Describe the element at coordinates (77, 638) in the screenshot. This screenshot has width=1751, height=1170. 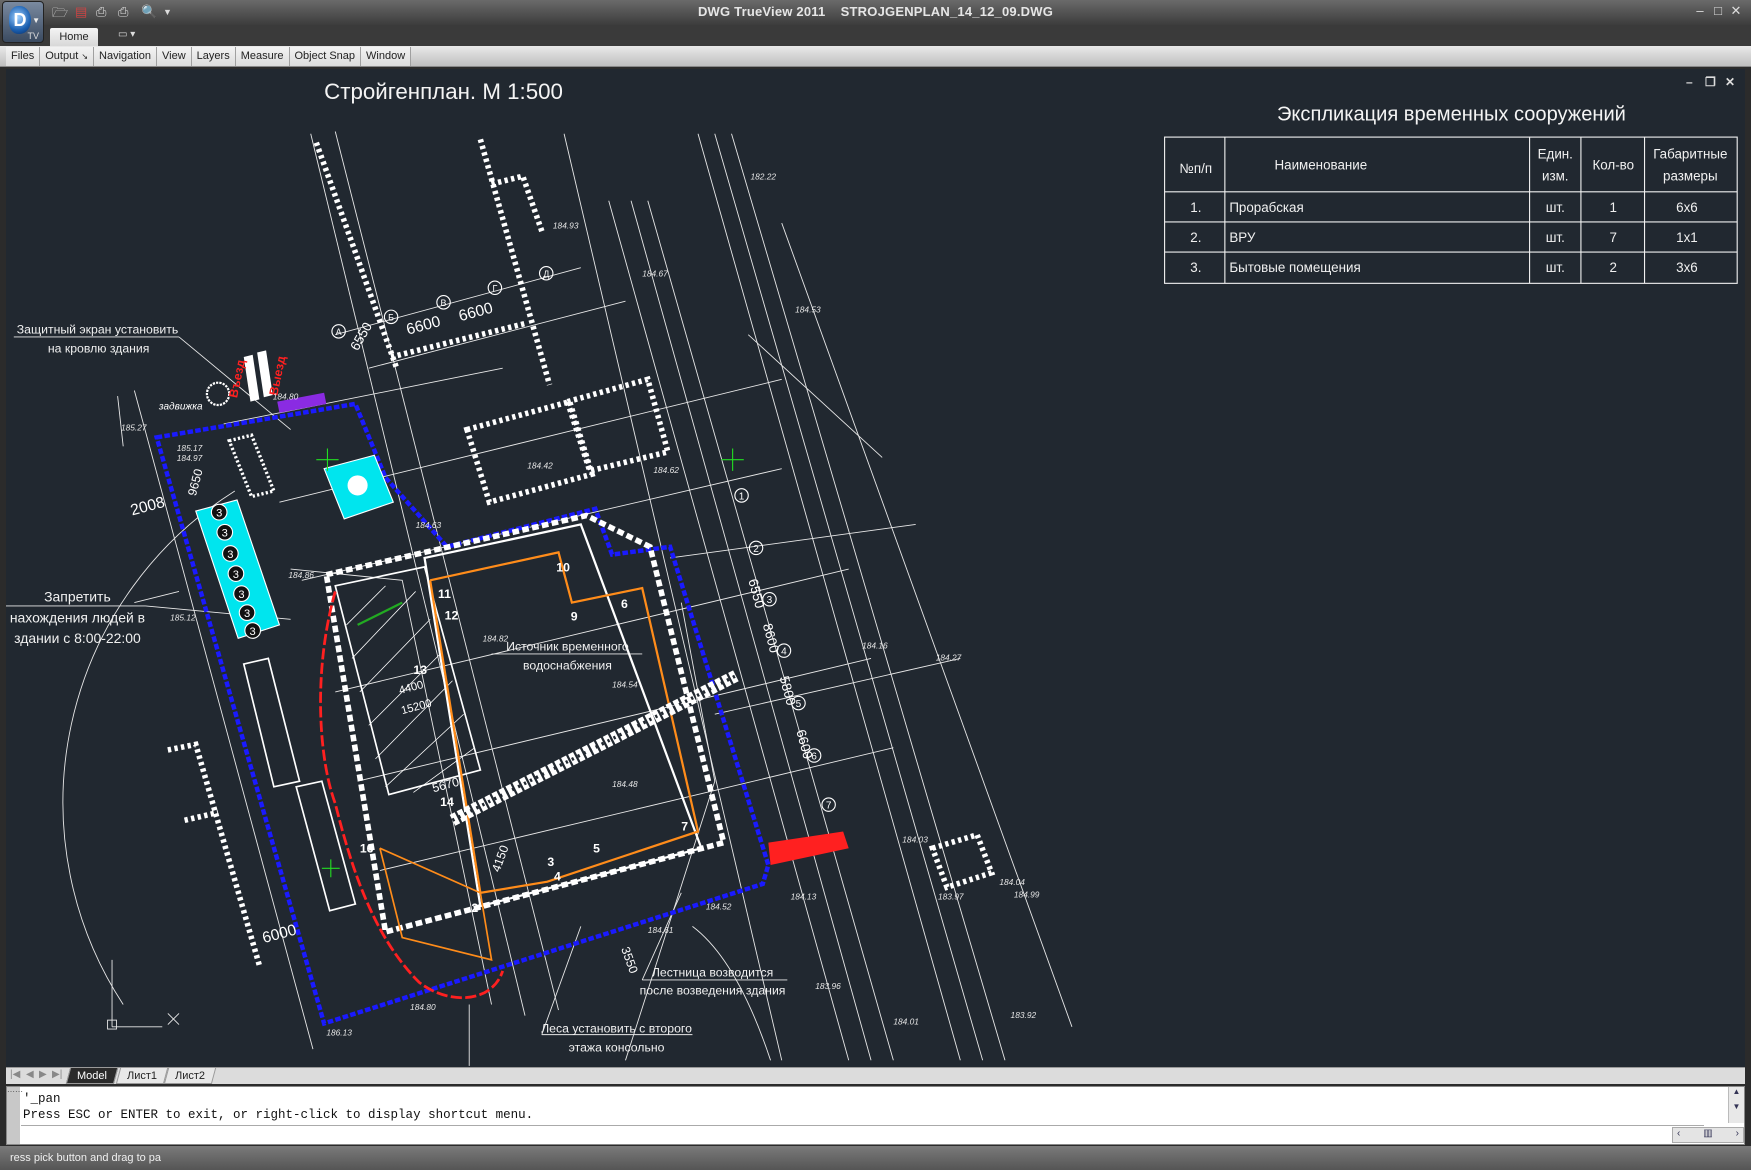
I see `note-forbid-3: здании с 8:00-22:00` at that location.